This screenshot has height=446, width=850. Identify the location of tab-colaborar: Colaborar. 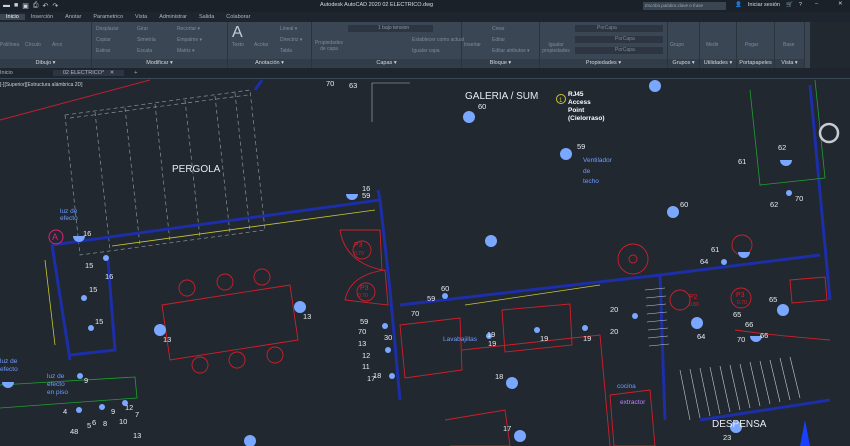
(238, 17).